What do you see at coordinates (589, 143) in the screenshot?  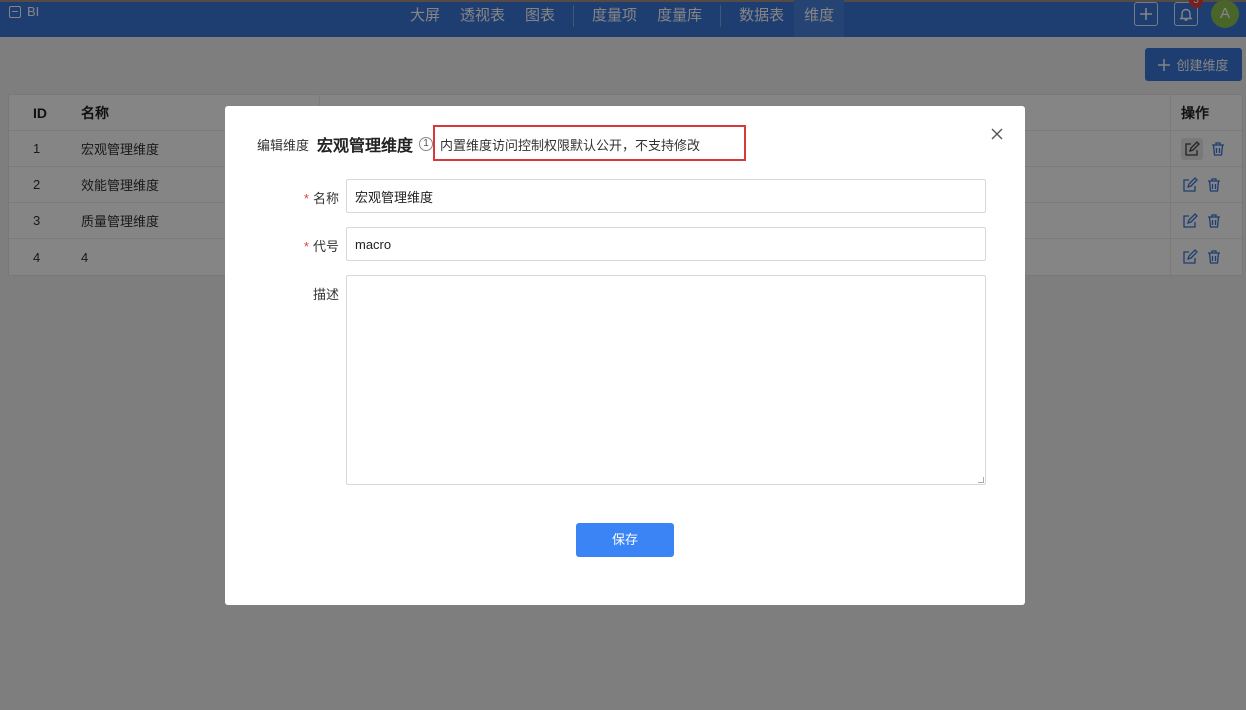 I see `hint-highlight-box` at bounding box center [589, 143].